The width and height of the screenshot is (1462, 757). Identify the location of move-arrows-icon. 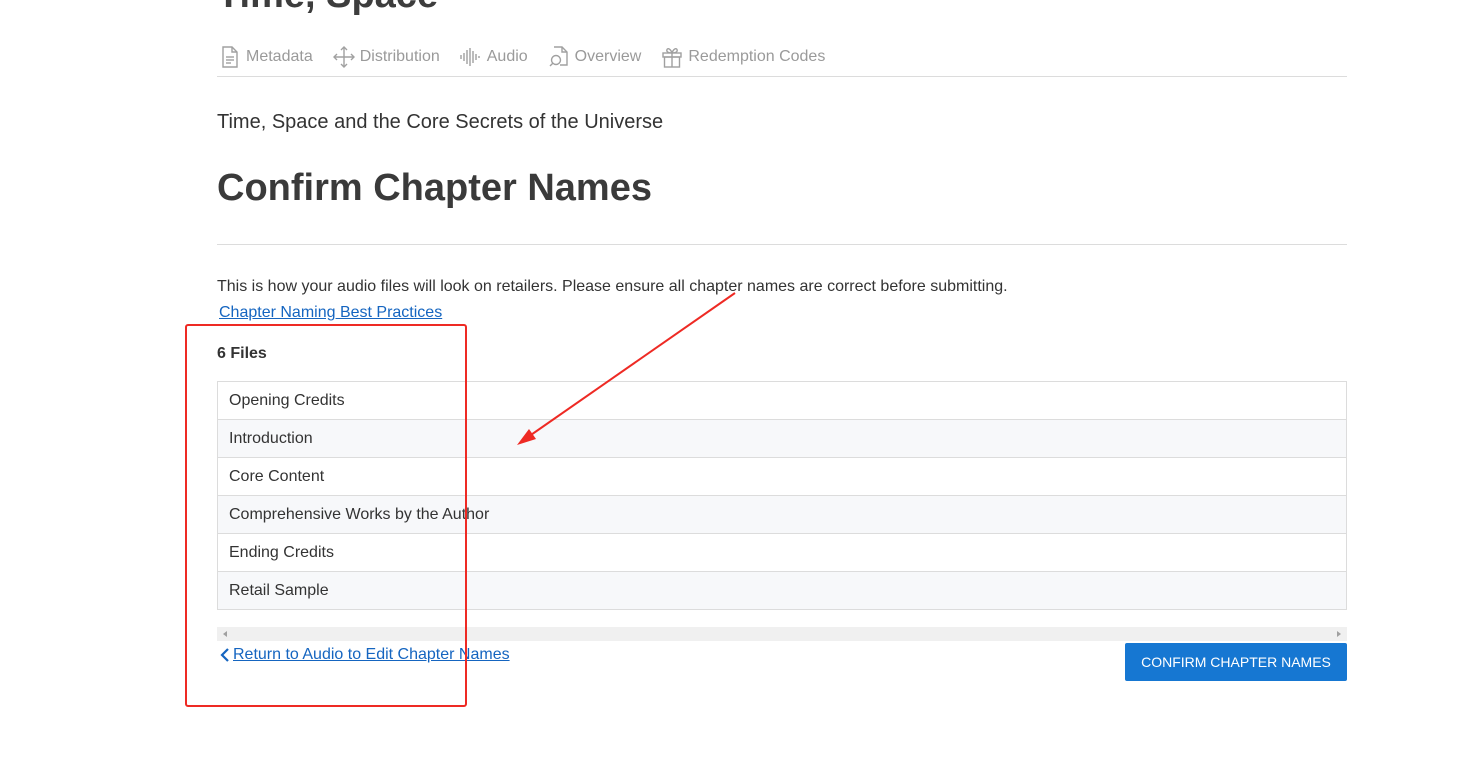
(344, 57).